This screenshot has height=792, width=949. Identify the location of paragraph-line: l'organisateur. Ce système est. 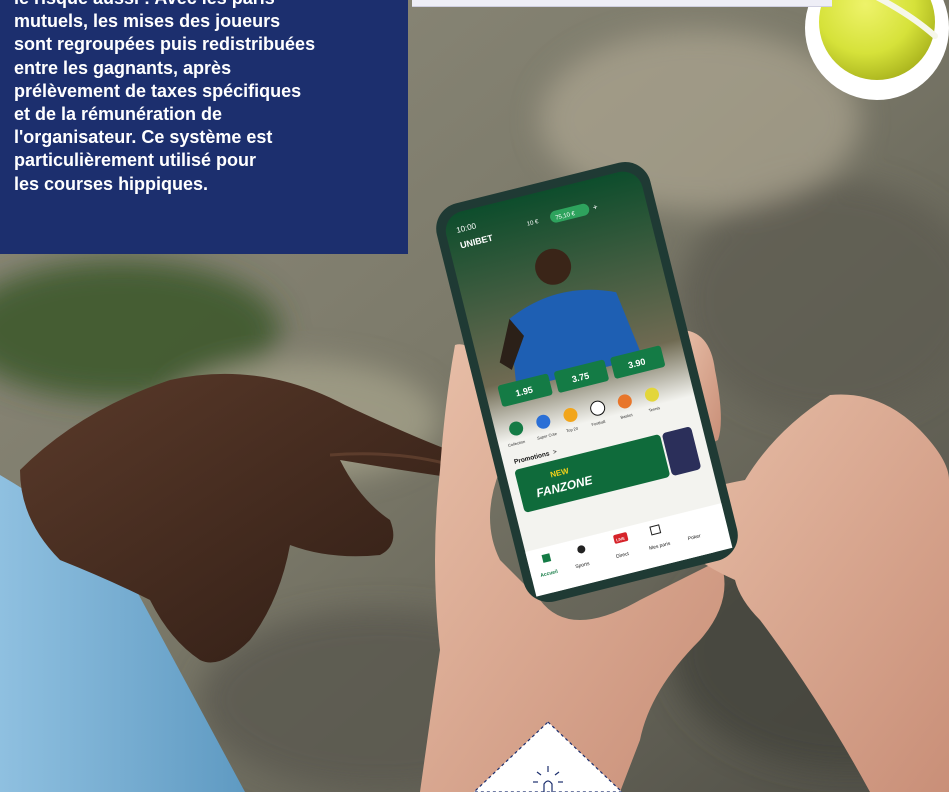
(143, 137).